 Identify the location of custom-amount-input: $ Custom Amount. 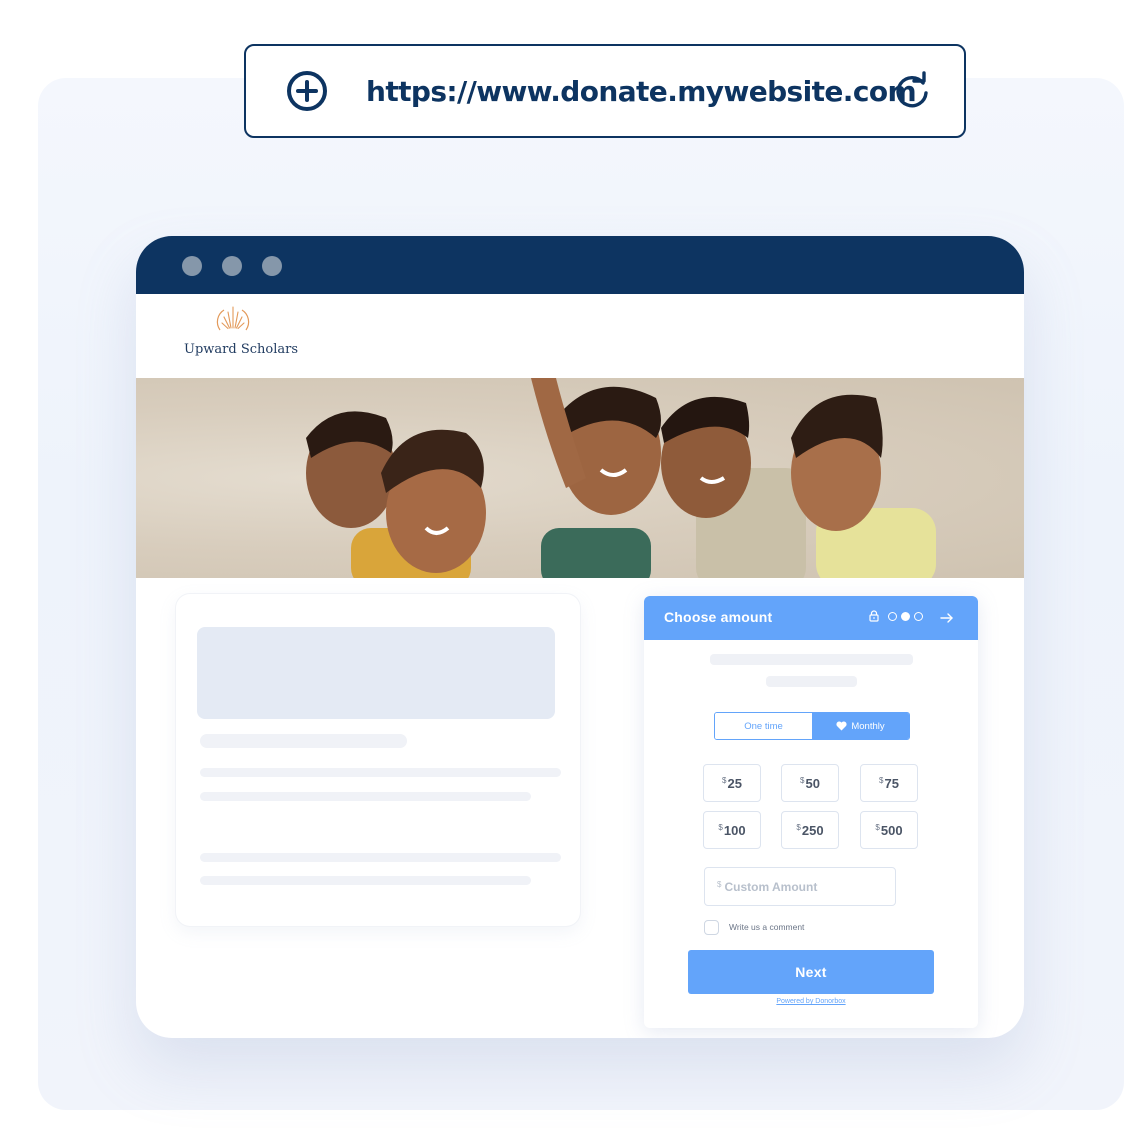
(800, 886).